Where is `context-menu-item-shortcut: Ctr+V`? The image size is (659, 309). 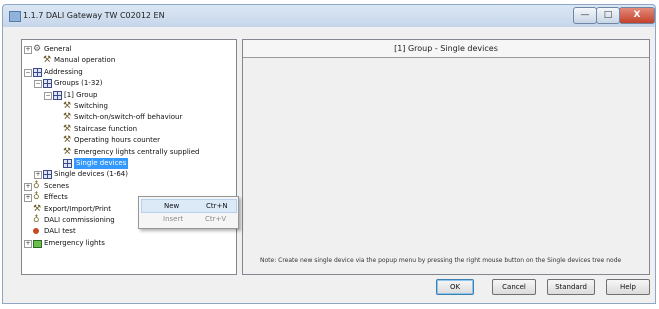 context-menu-item-shortcut: Ctr+V is located at coordinates (216, 219).